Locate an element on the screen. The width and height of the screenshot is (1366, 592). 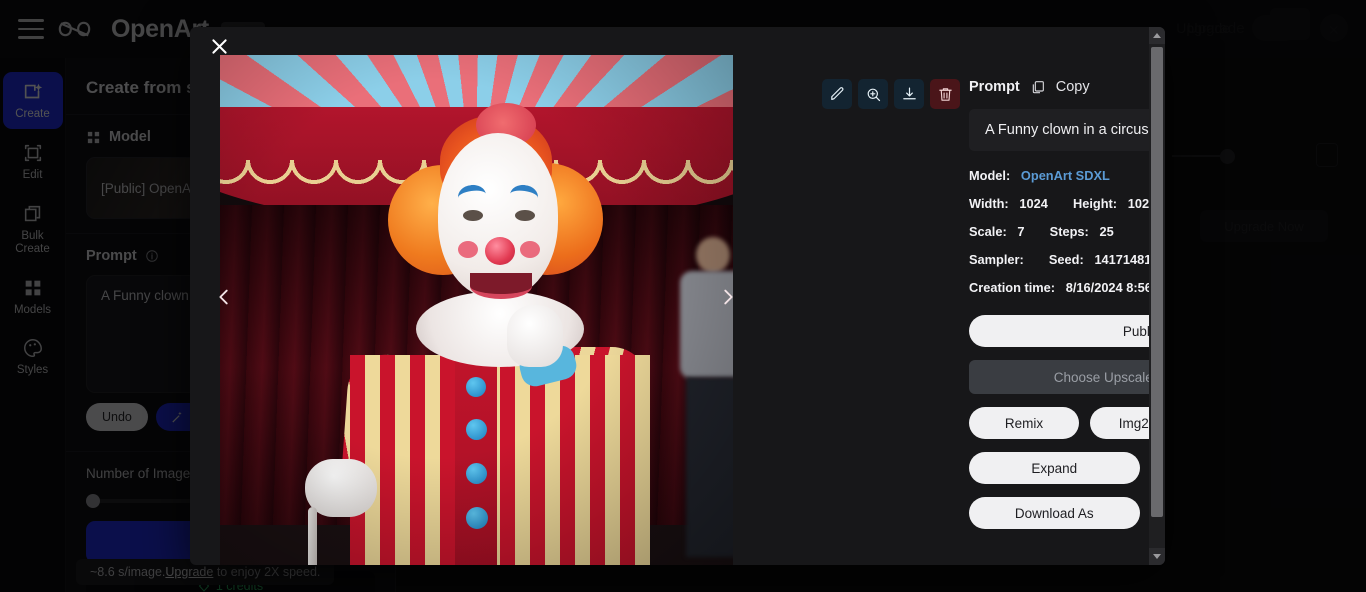
upscale-mode-value: Choose Upscale Mode is located at coordinates (1067, 377).